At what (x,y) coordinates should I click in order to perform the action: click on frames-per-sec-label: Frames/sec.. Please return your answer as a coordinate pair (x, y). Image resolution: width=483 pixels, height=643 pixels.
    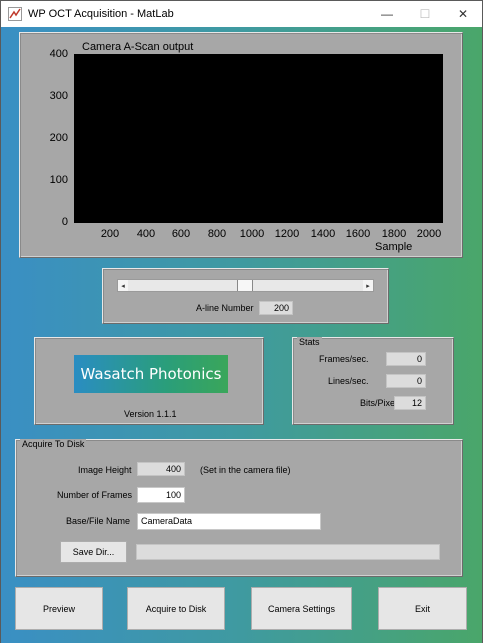
    Looking at the image, I should click on (344, 359).